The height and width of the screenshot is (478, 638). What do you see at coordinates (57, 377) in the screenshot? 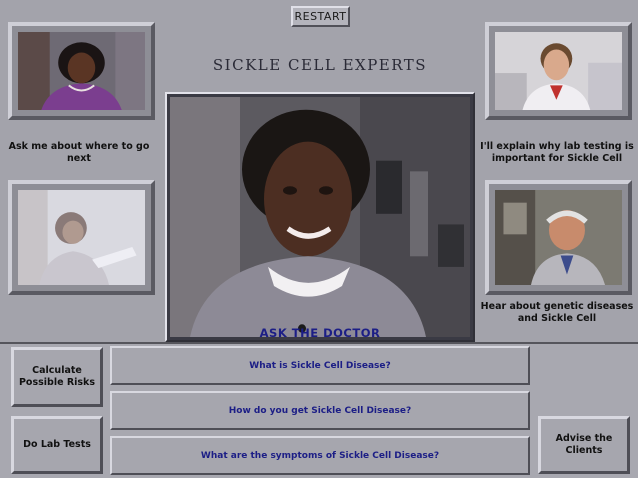
I see `calculate-risks-button: Calculate Possible Risks` at bounding box center [57, 377].